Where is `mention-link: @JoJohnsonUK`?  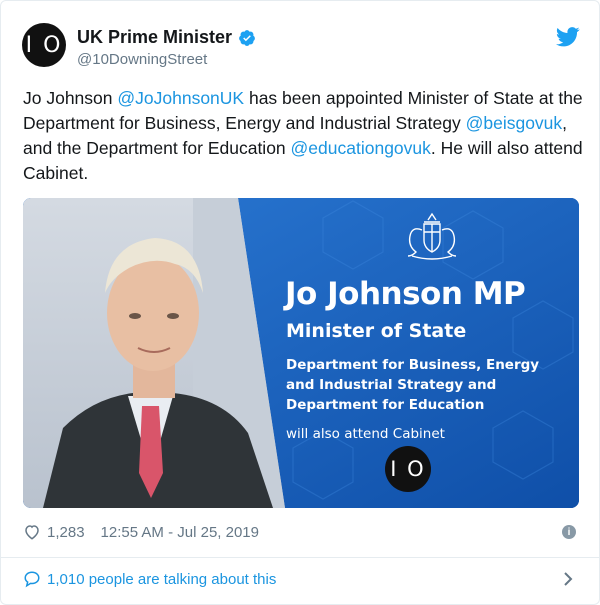 mention-link: @JoJohnsonUK is located at coordinates (180, 98).